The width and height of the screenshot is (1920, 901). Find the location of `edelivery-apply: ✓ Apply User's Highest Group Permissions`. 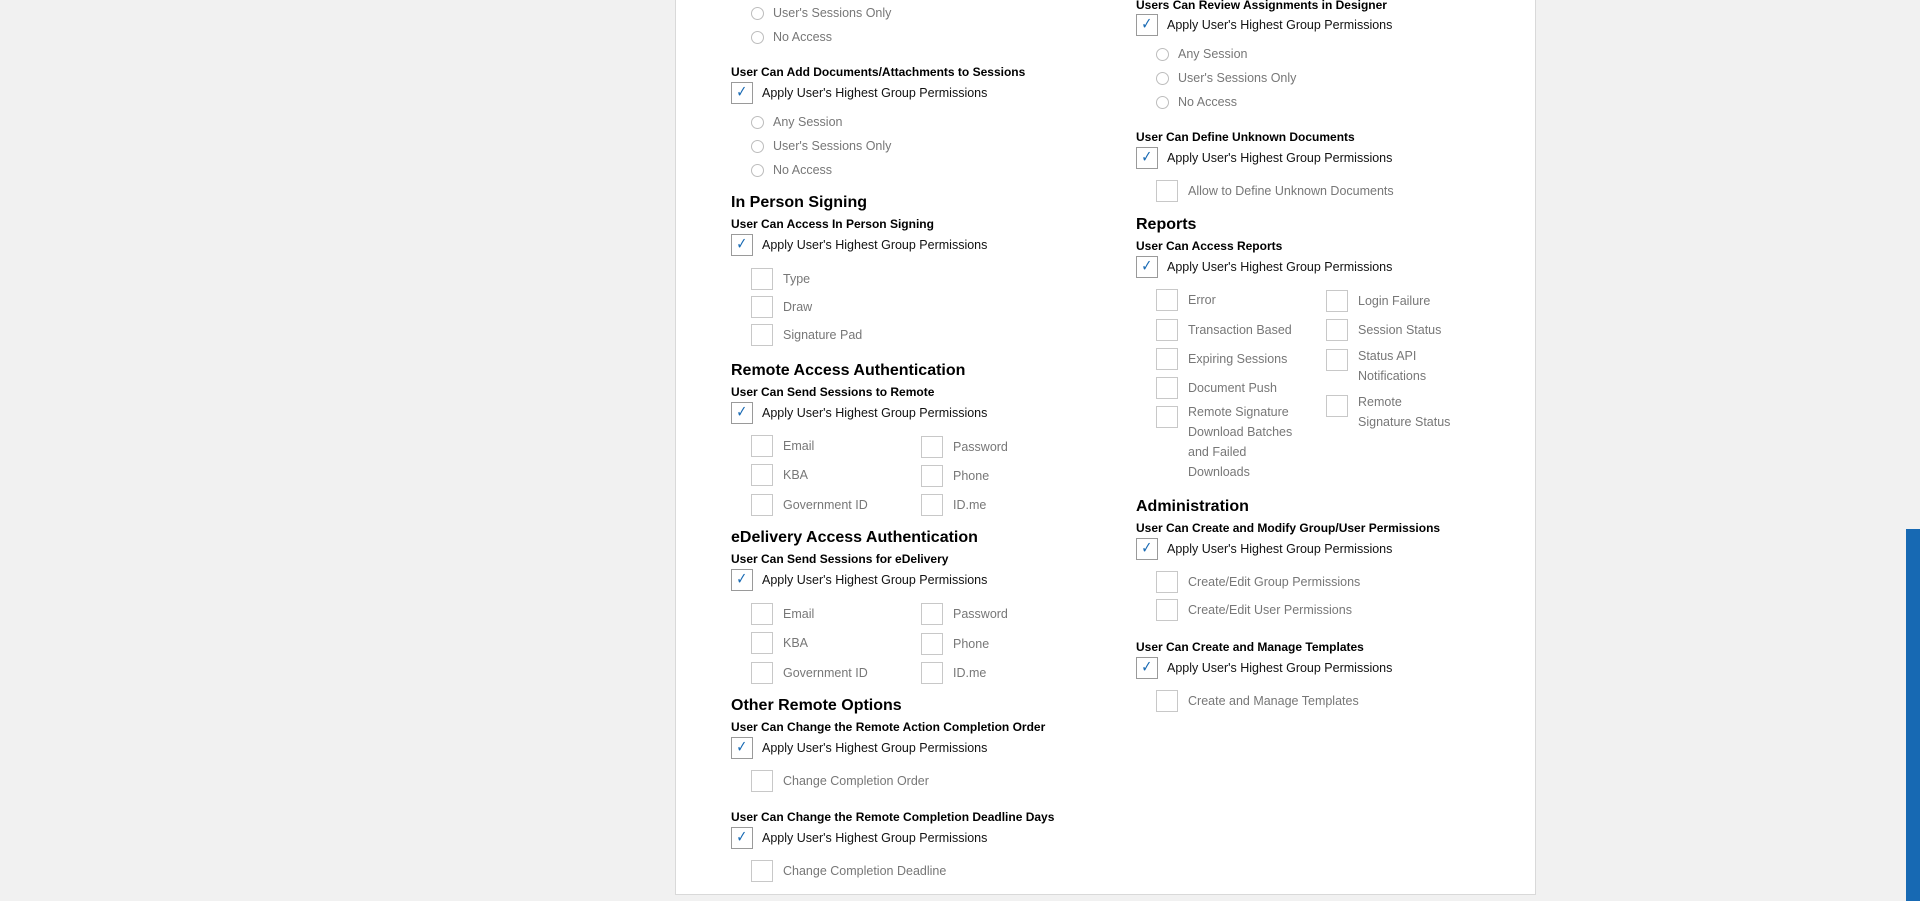

edelivery-apply: ✓ Apply User's Highest Group Permissions is located at coordinates (859, 580).